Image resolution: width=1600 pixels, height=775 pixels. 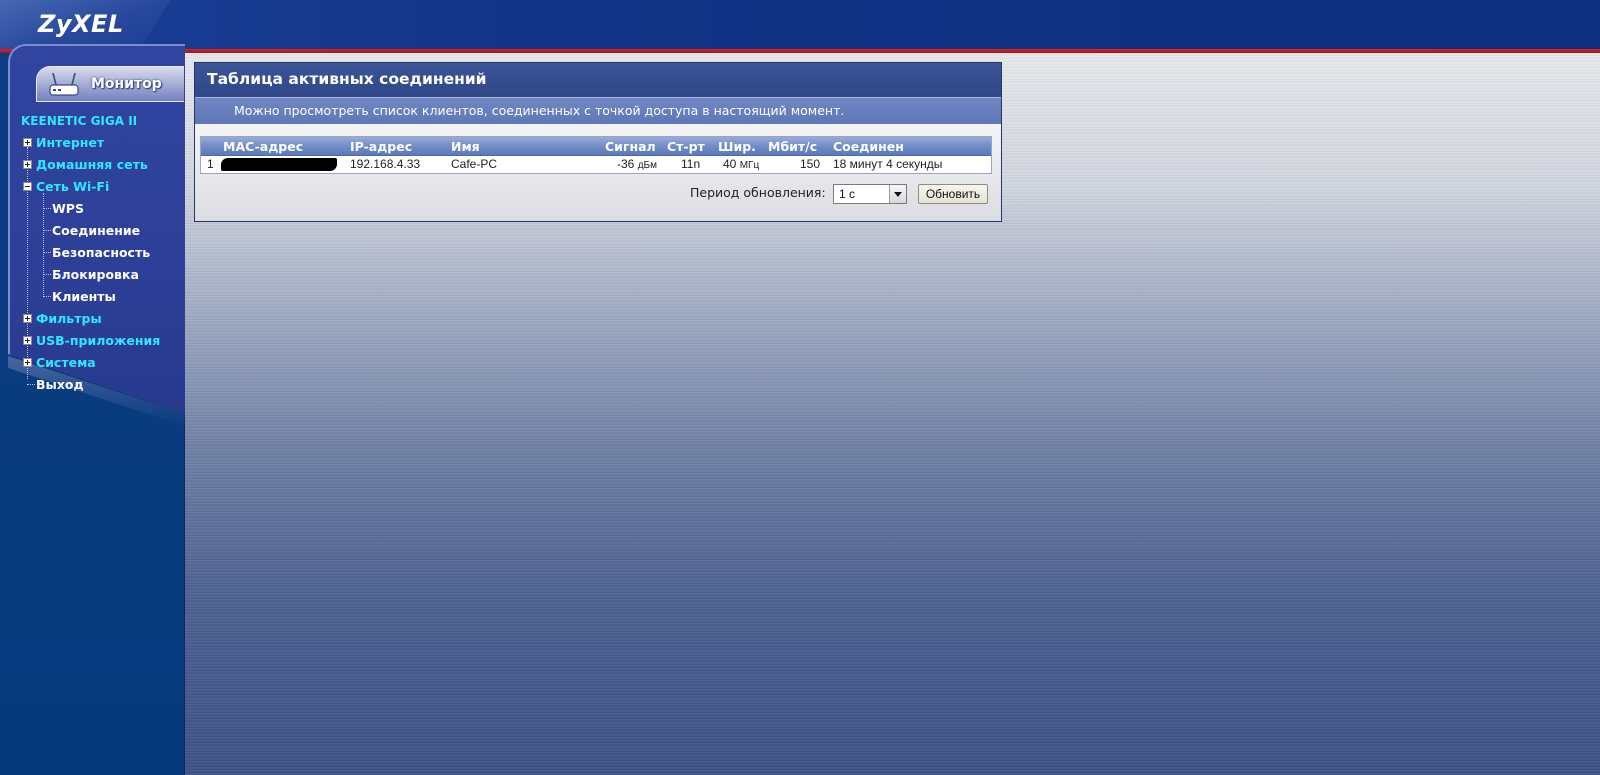 I want to click on nav-item-filters: Фильтры, so click(x=69, y=318).